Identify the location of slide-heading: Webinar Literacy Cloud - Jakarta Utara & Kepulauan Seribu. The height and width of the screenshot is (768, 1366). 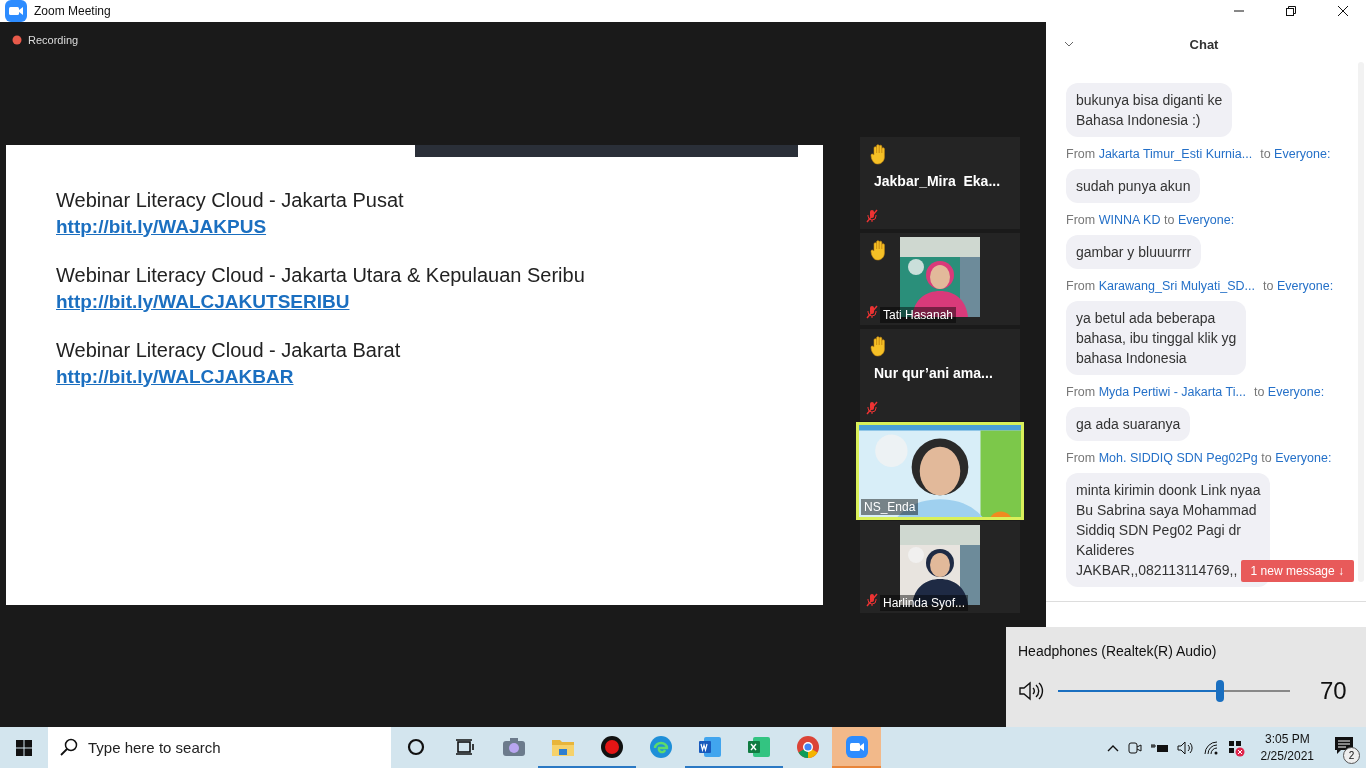
(321, 275).